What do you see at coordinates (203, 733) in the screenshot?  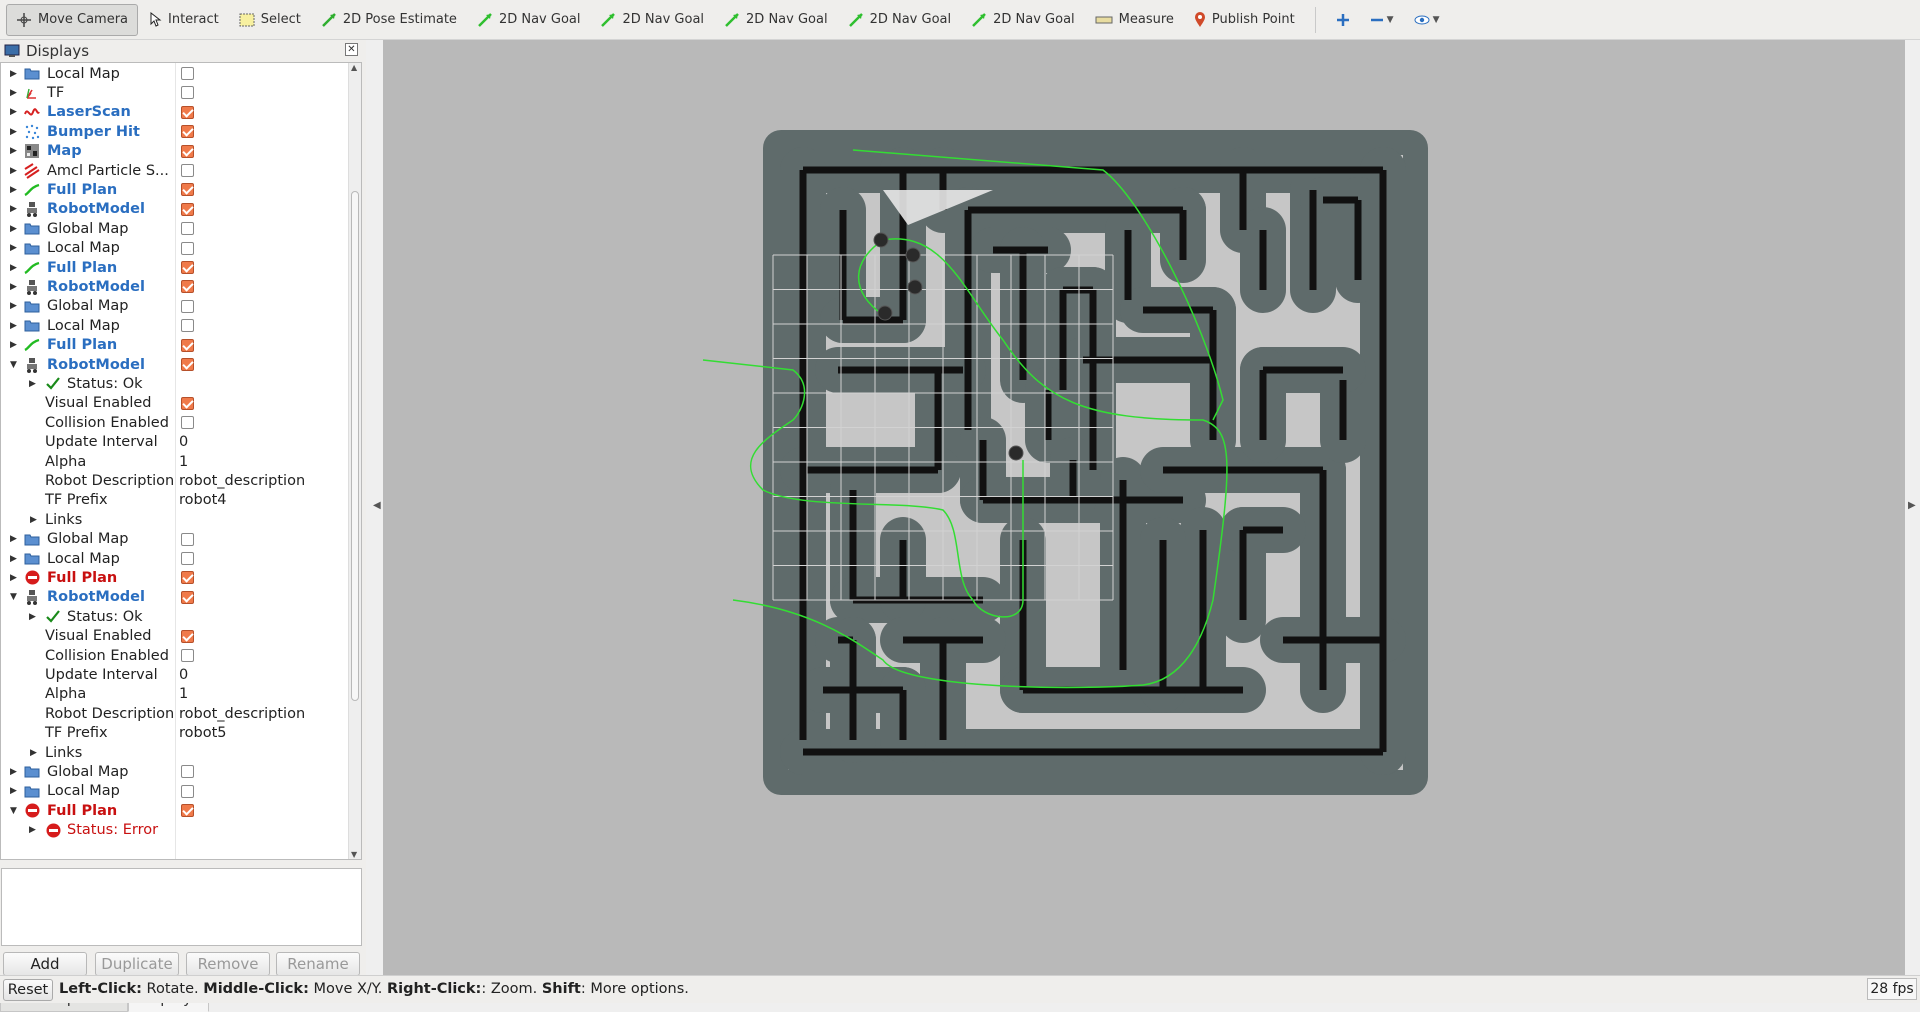 I see `property-value: robot5` at bounding box center [203, 733].